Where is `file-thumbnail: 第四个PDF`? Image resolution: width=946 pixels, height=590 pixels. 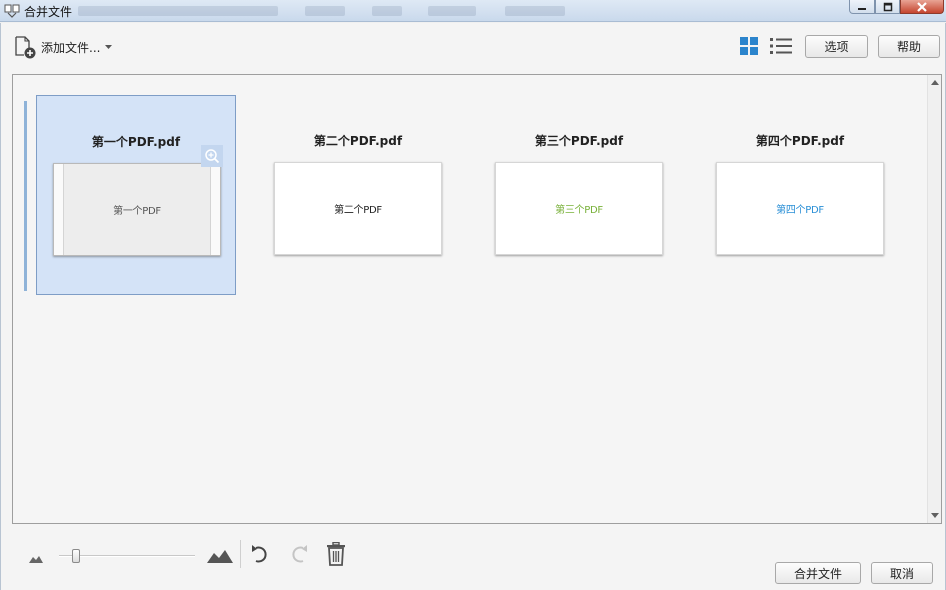 file-thumbnail: 第四个PDF is located at coordinates (800, 208).